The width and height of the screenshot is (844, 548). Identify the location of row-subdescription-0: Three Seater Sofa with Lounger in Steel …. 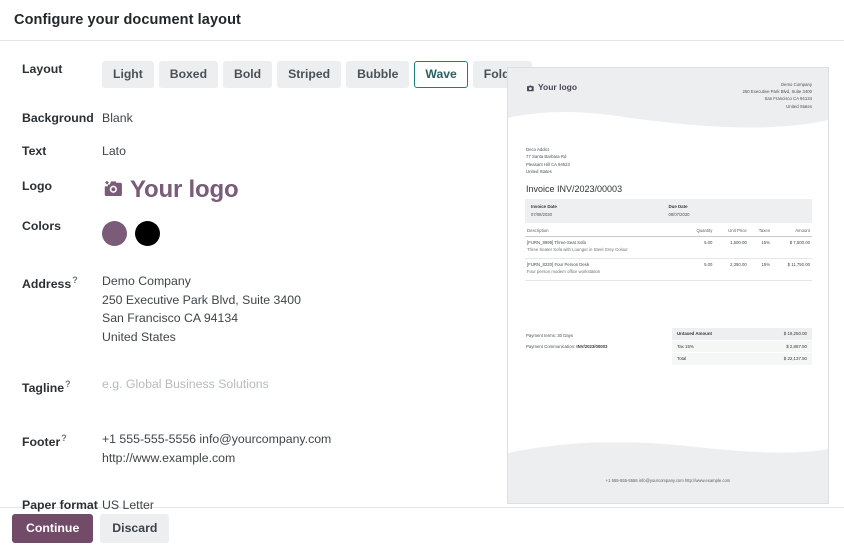
(577, 250).